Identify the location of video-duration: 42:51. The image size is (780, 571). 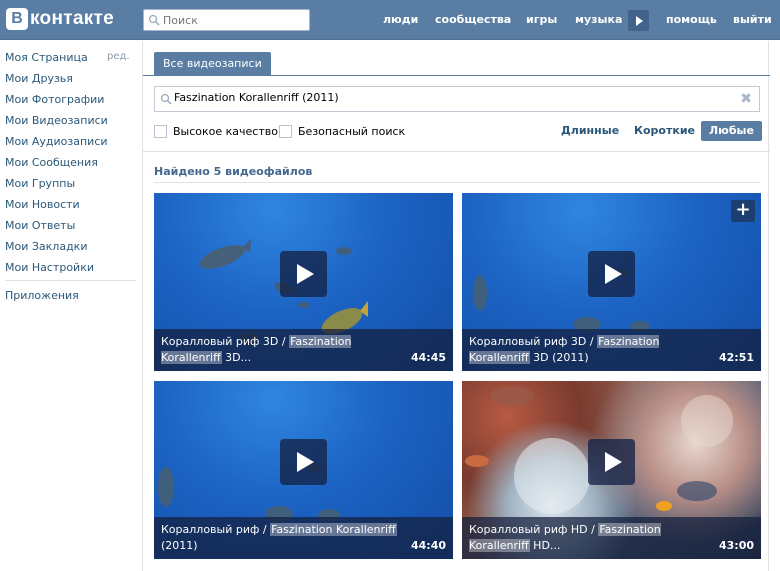
(736, 357).